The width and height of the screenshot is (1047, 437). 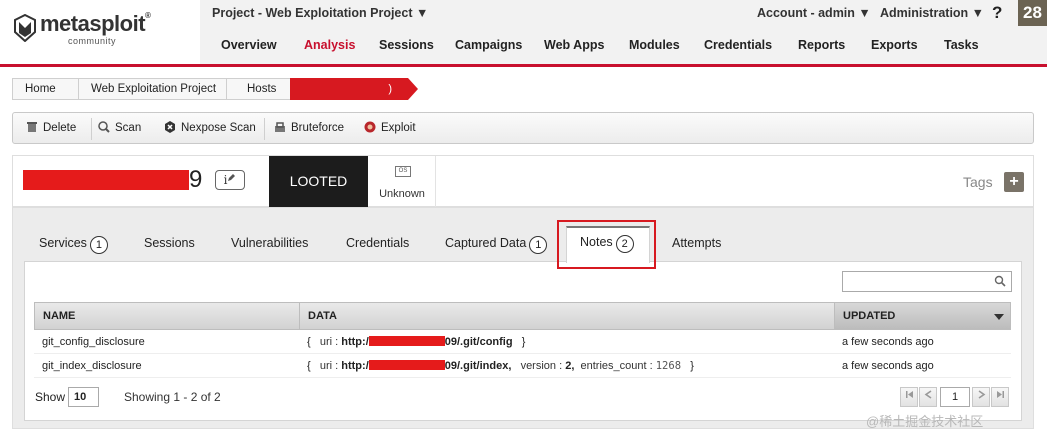 What do you see at coordinates (73, 245) in the screenshot?
I see `tab-services: Services 1` at bounding box center [73, 245].